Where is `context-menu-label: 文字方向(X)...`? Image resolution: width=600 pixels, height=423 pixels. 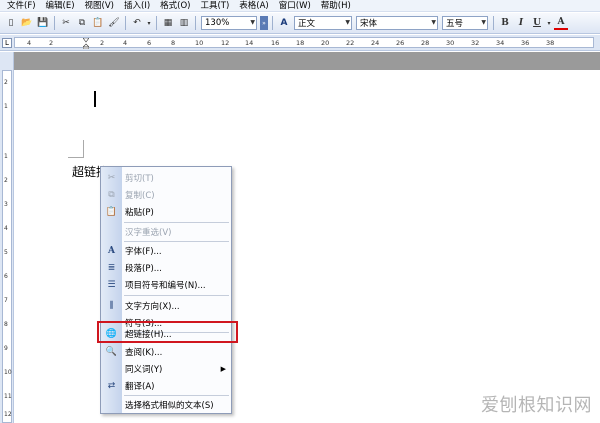
context-menu-label: 文字方向(X)... is located at coordinates (152, 306).